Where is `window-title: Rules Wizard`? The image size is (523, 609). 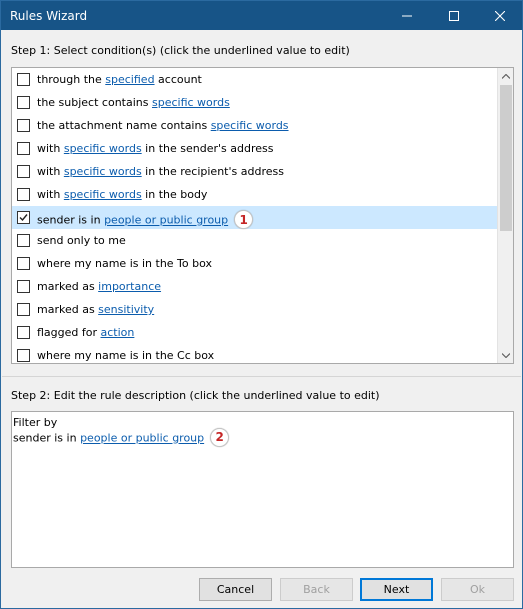
window-title: Rules Wizard is located at coordinates (49, 16).